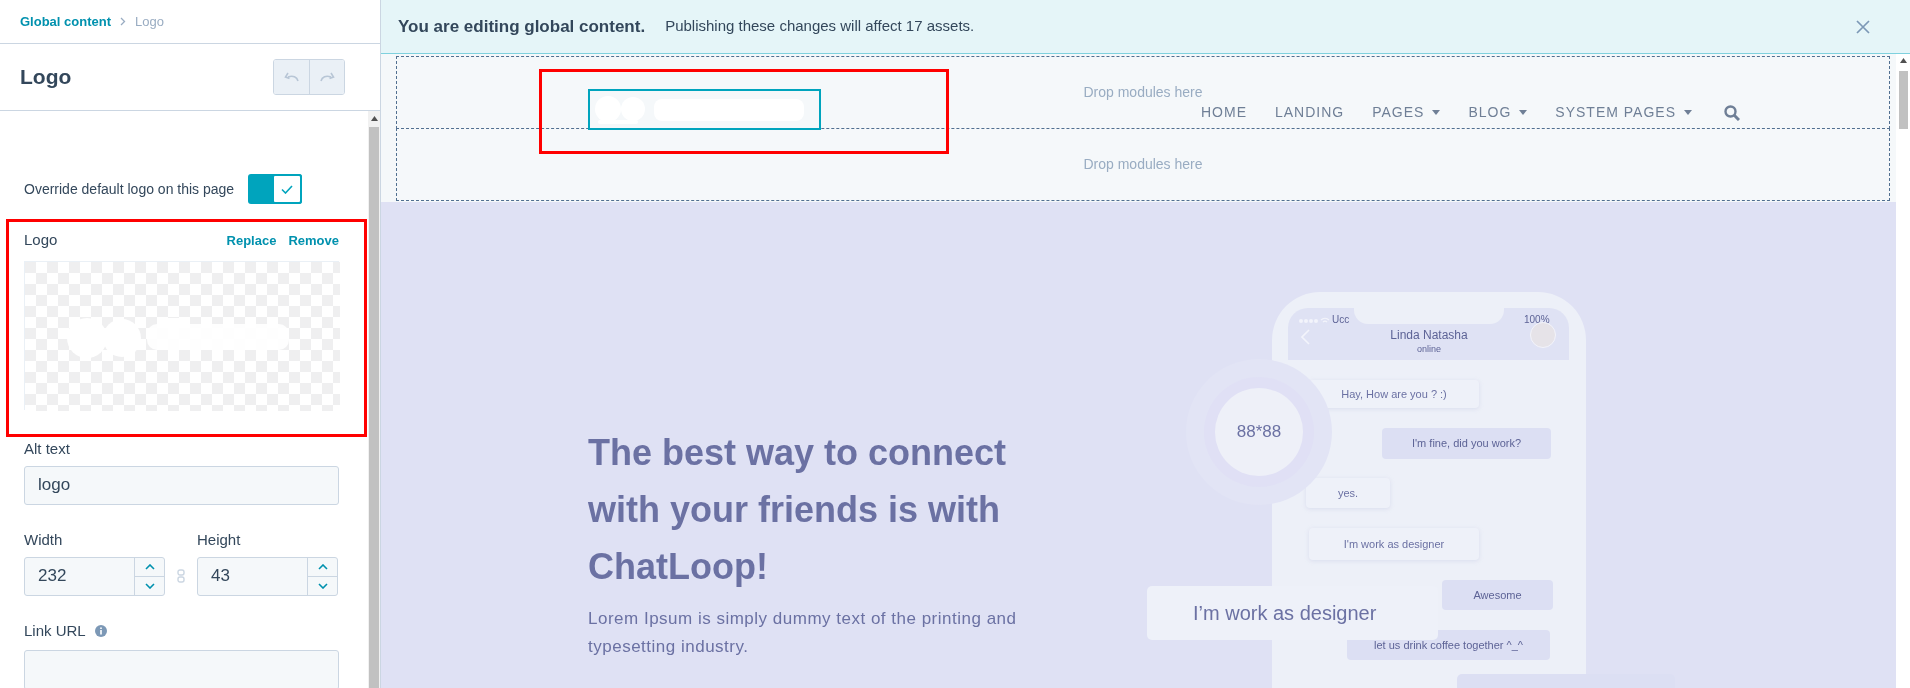 The width and height of the screenshot is (1910, 688). What do you see at coordinates (1394, 544) in the screenshot?
I see `chat-bubble: I'm work as designer` at bounding box center [1394, 544].